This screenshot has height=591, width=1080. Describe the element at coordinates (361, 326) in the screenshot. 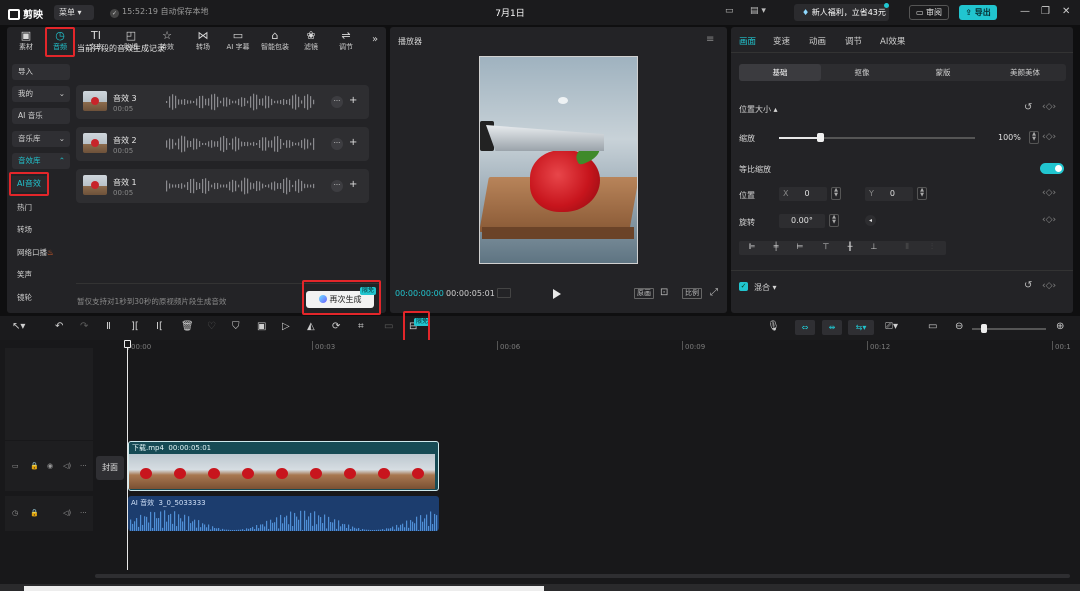

I see `crop-icon: ⌗` at that location.